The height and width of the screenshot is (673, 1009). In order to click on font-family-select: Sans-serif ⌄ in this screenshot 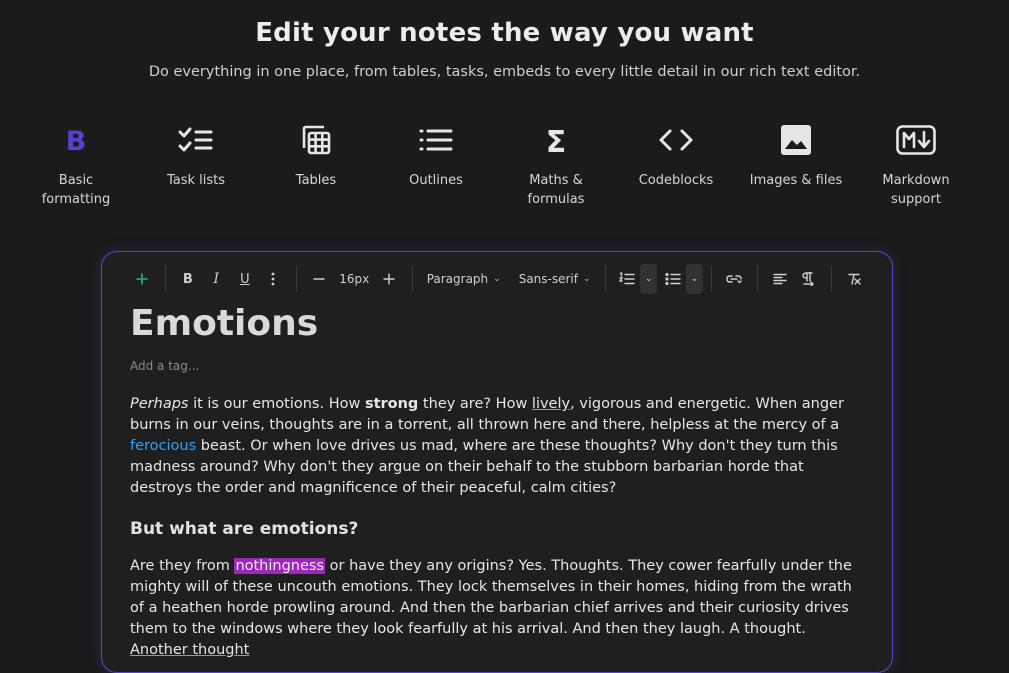, I will do `click(555, 279)`.